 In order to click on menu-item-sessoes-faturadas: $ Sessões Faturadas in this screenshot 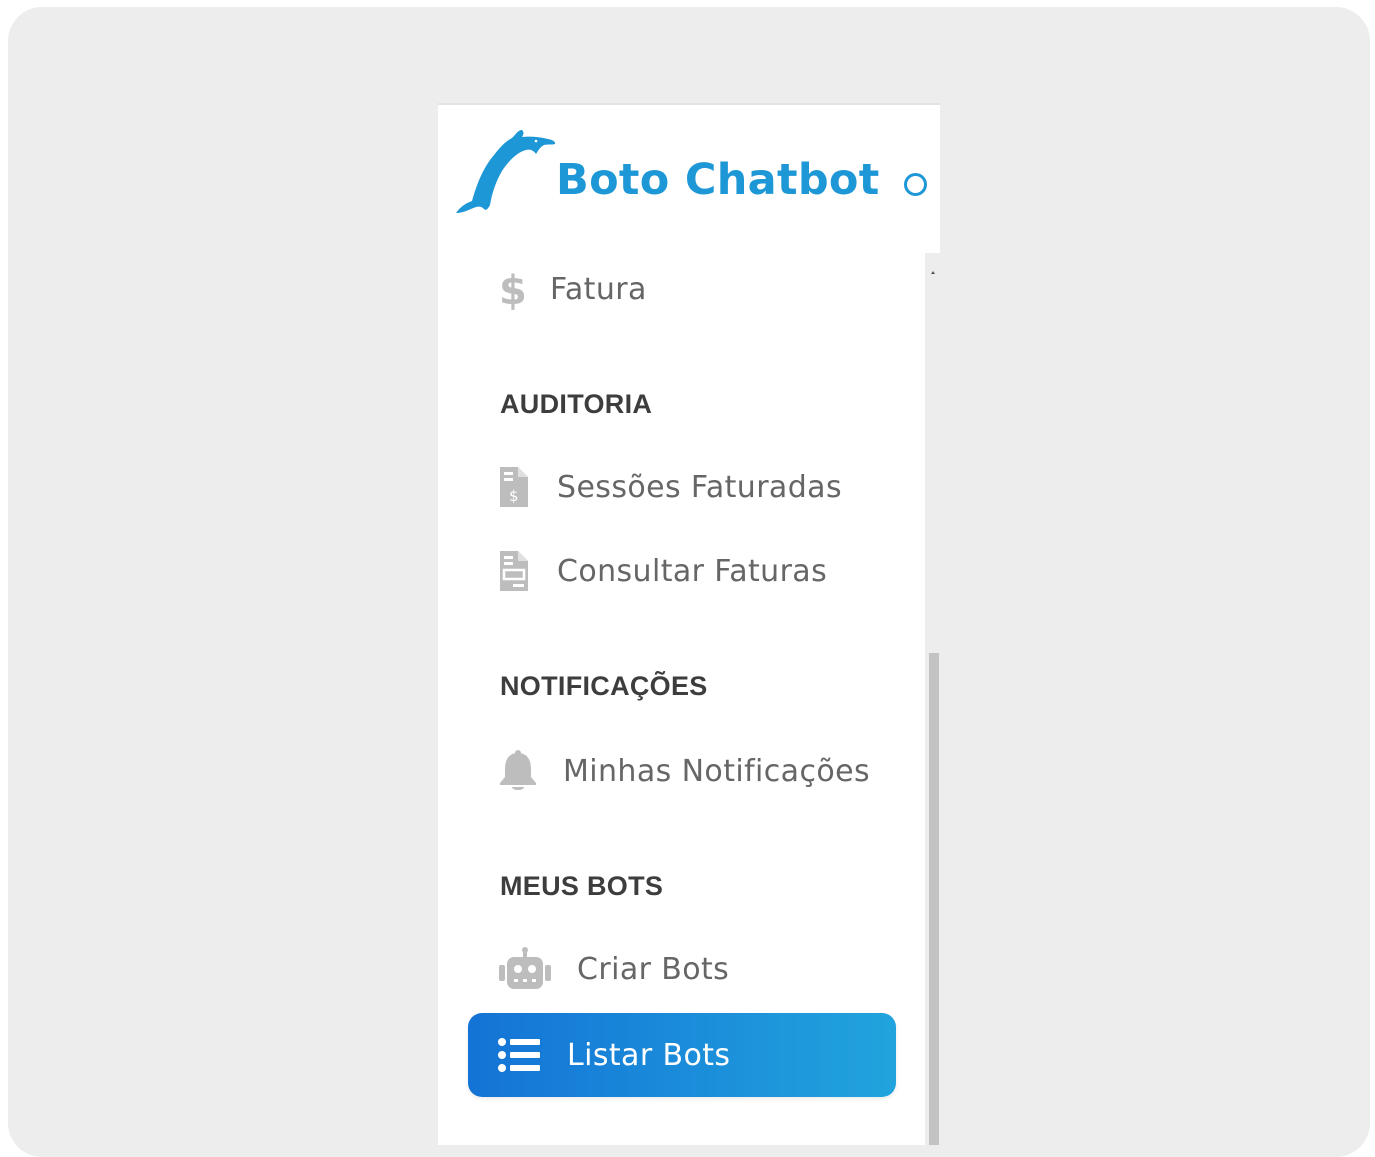, I will do `click(670, 487)`.